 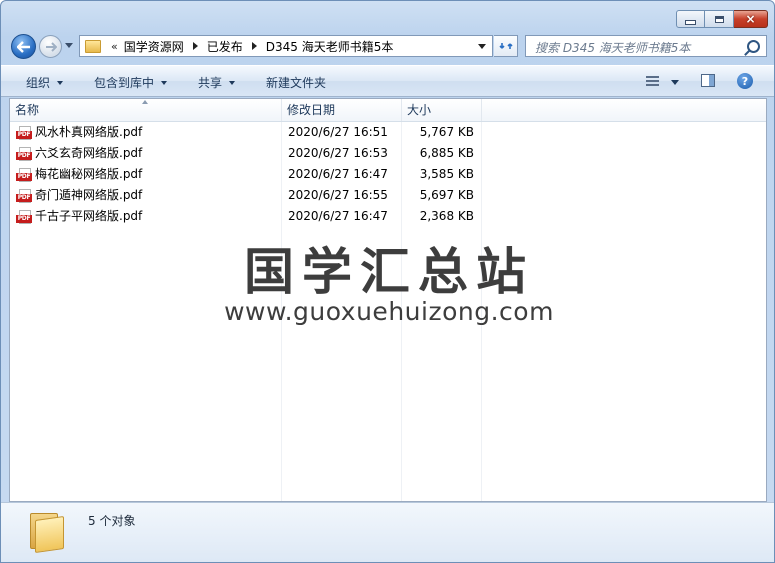 I want to click on file-name-cell: PDF 梅花幽秘网络版.pdf, so click(x=79, y=174).